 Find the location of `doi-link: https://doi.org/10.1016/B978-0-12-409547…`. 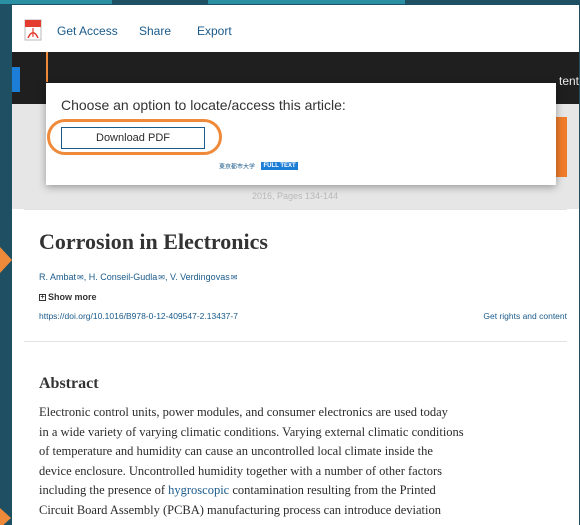

doi-link: https://doi.org/10.1016/B978-0-12-409547… is located at coordinates (138, 316).